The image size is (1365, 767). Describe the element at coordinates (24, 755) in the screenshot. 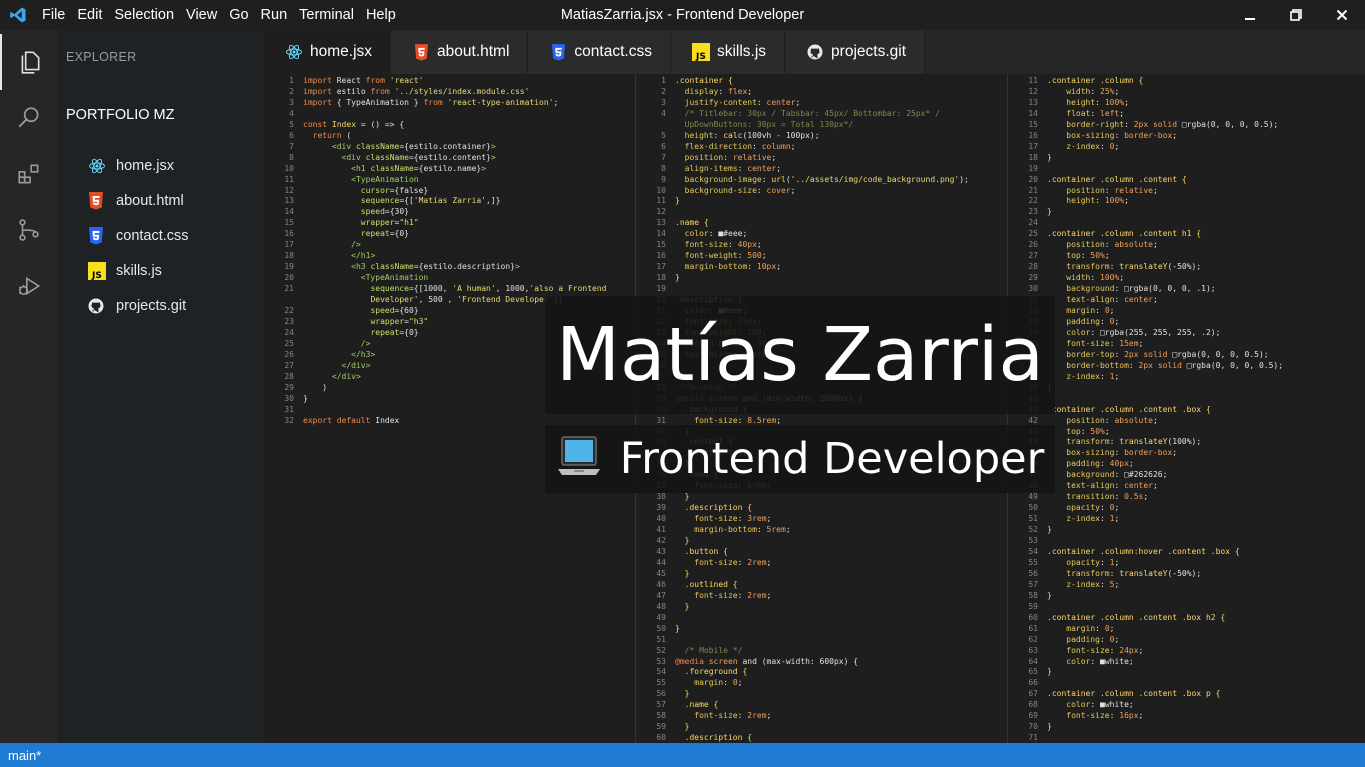

I see `git-branch: main*` at that location.